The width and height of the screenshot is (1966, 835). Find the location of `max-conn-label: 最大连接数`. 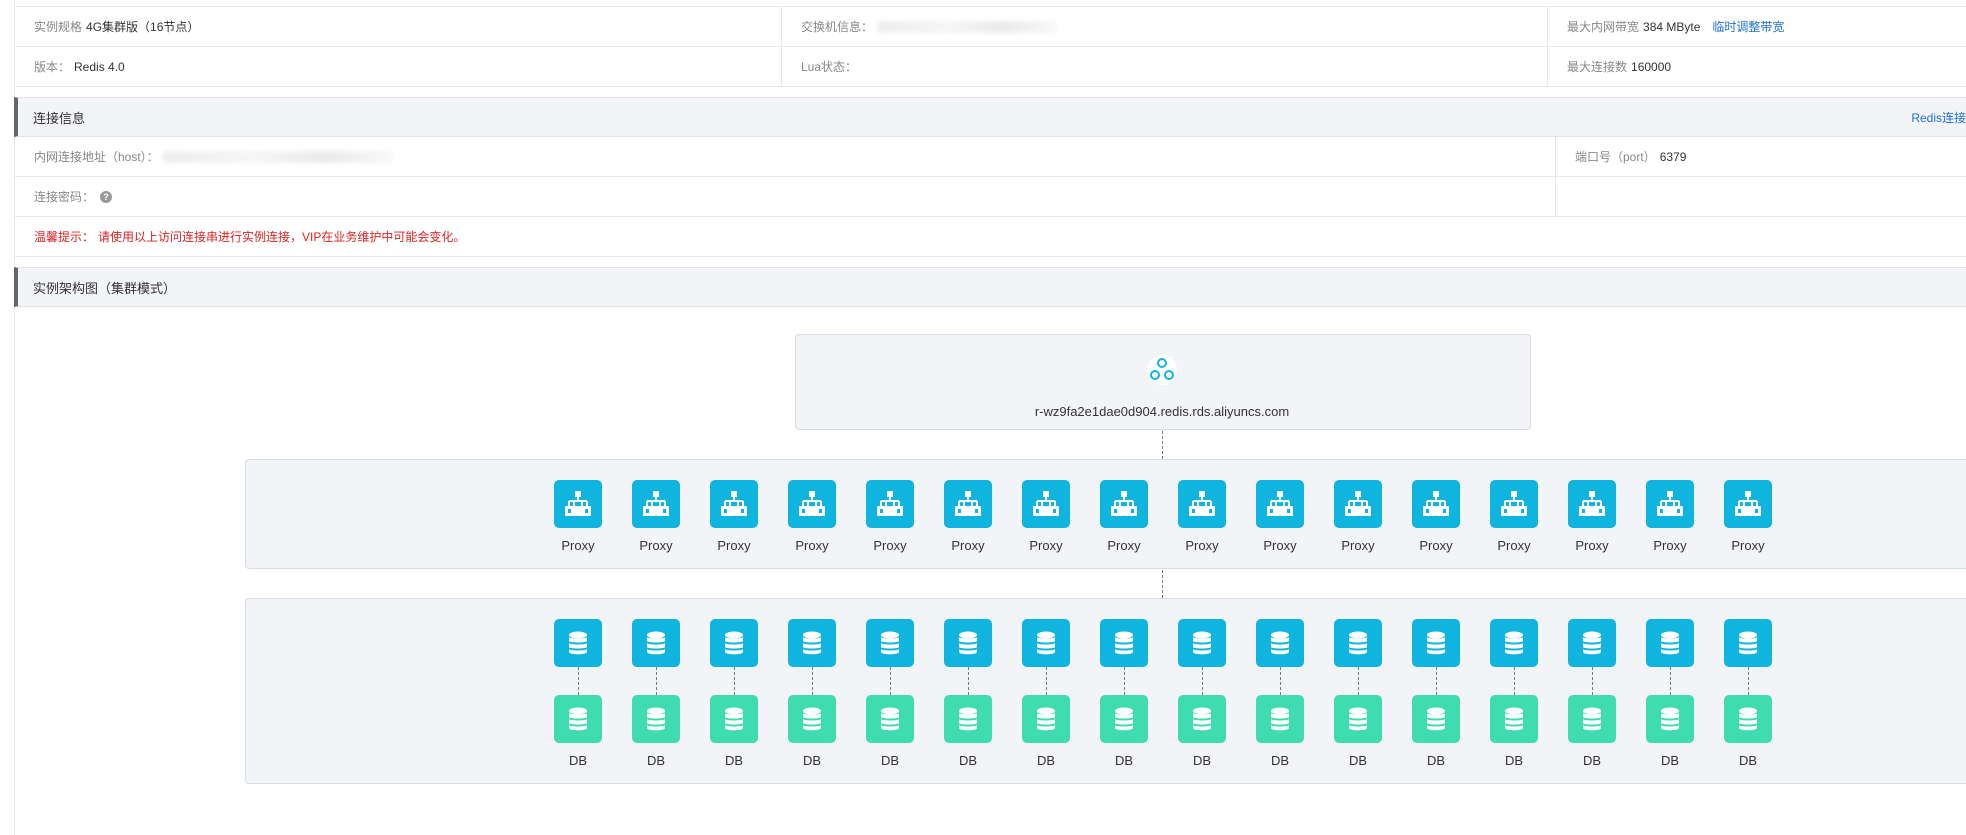

max-conn-label: 最大连接数 is located at coordinates (1597, 67).